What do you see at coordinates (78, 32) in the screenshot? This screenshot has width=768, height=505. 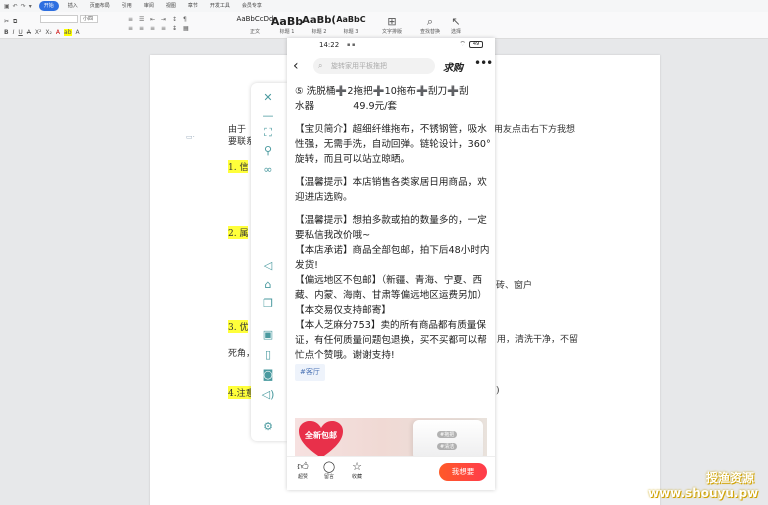 I see `text-border-icon: A` at bounding box center [78, 32].